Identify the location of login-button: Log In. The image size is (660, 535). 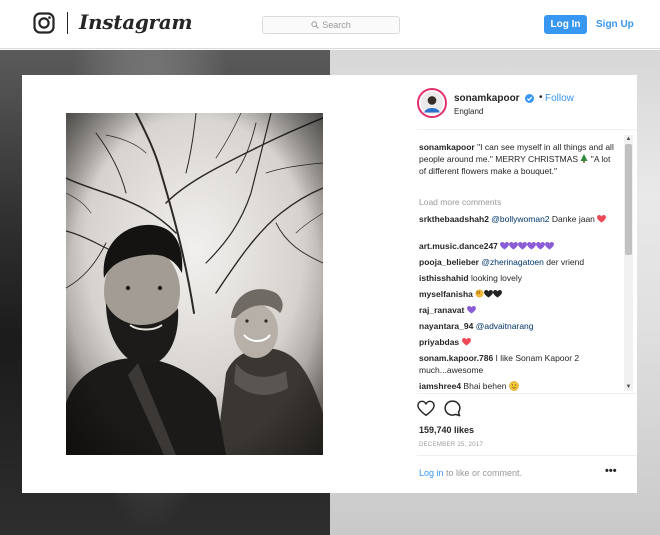
(565, 24).